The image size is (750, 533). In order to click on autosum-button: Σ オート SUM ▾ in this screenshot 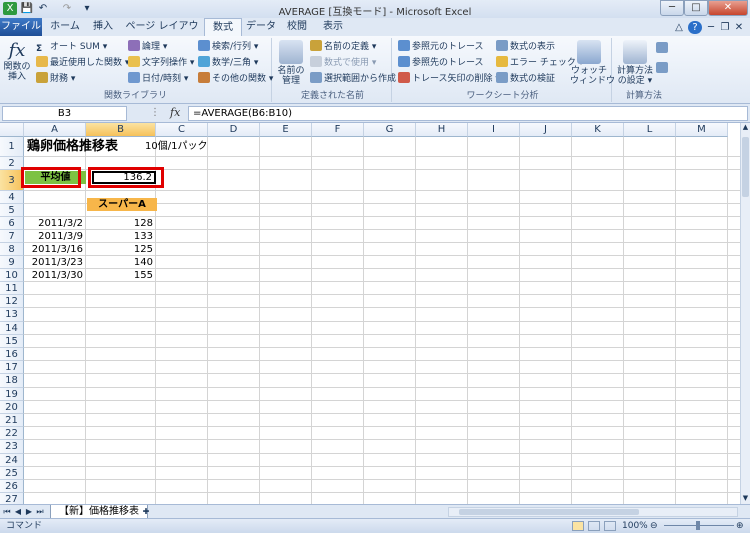, I will do `click(71, 47)`.